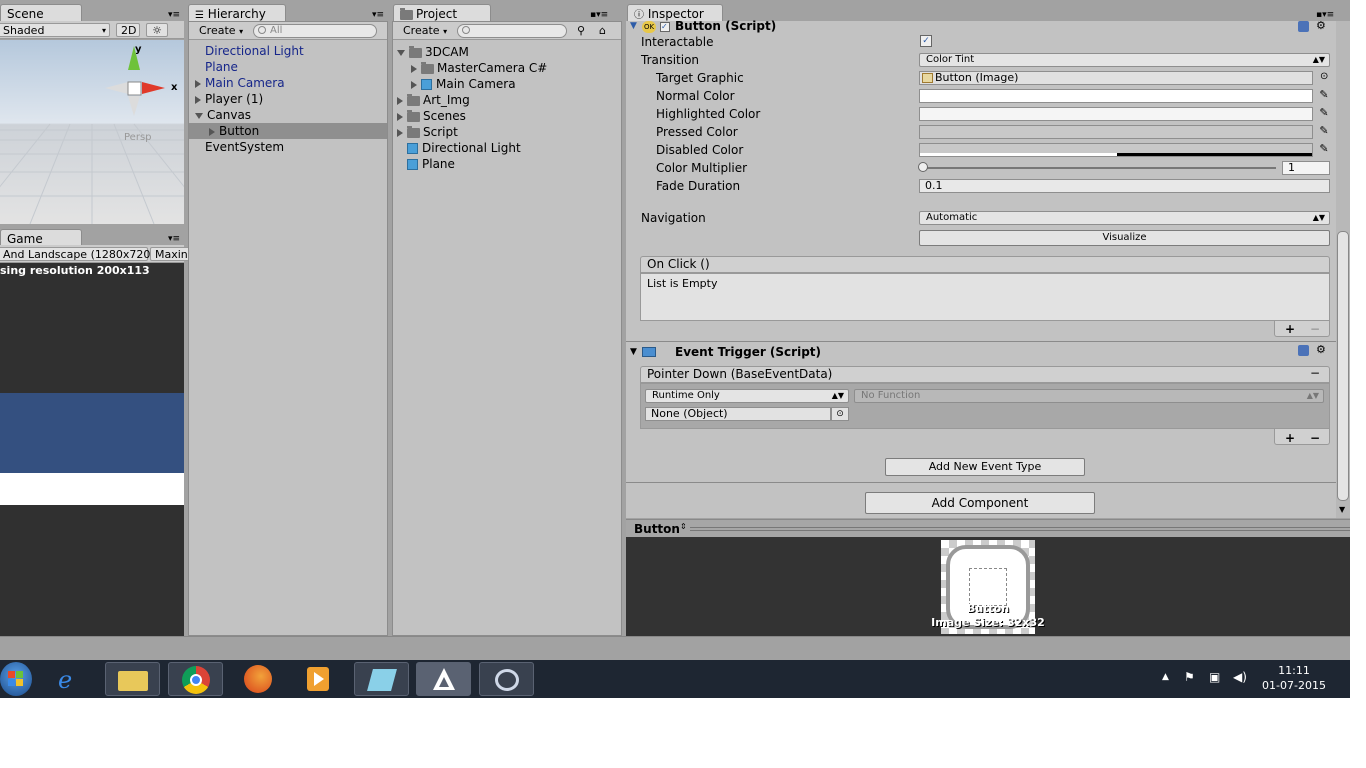  Describe the element at coordinates (132, 679) in the screenshot. I see `file-explorer-icon` at that location.